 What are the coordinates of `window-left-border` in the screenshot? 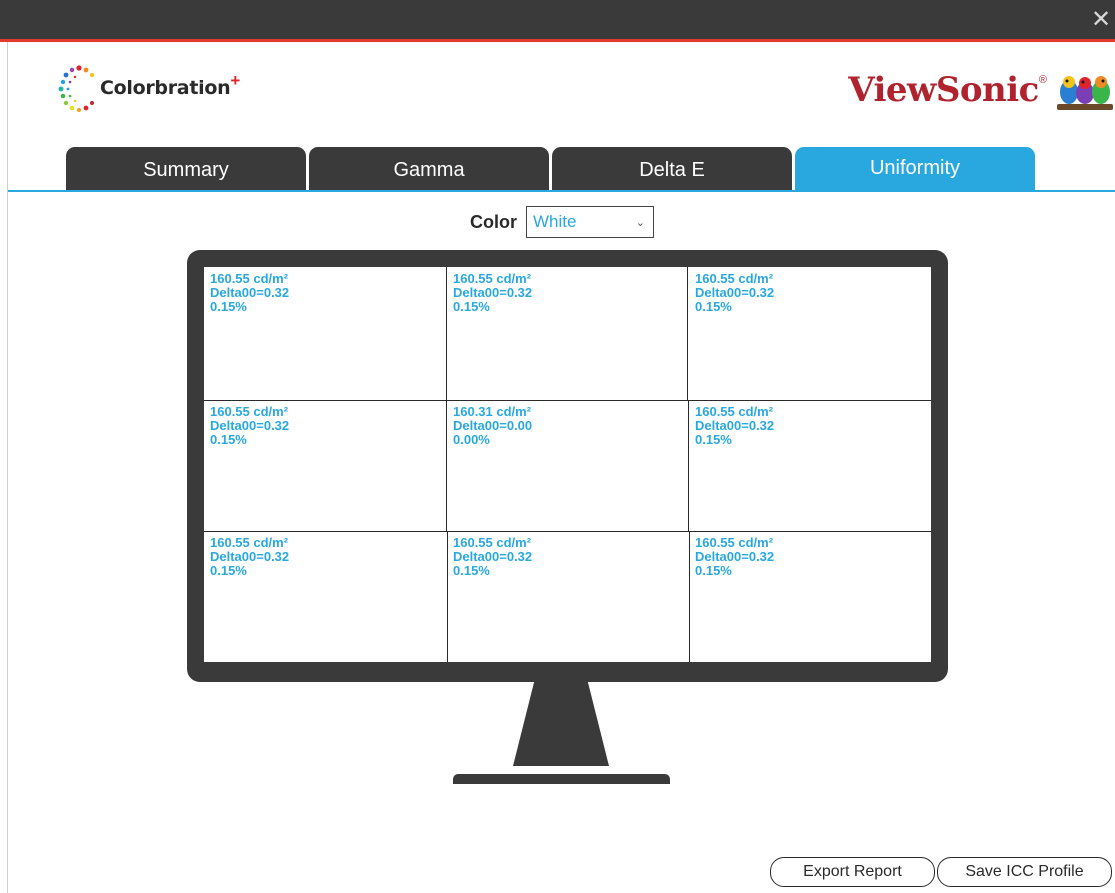 It's located at (4, 467).